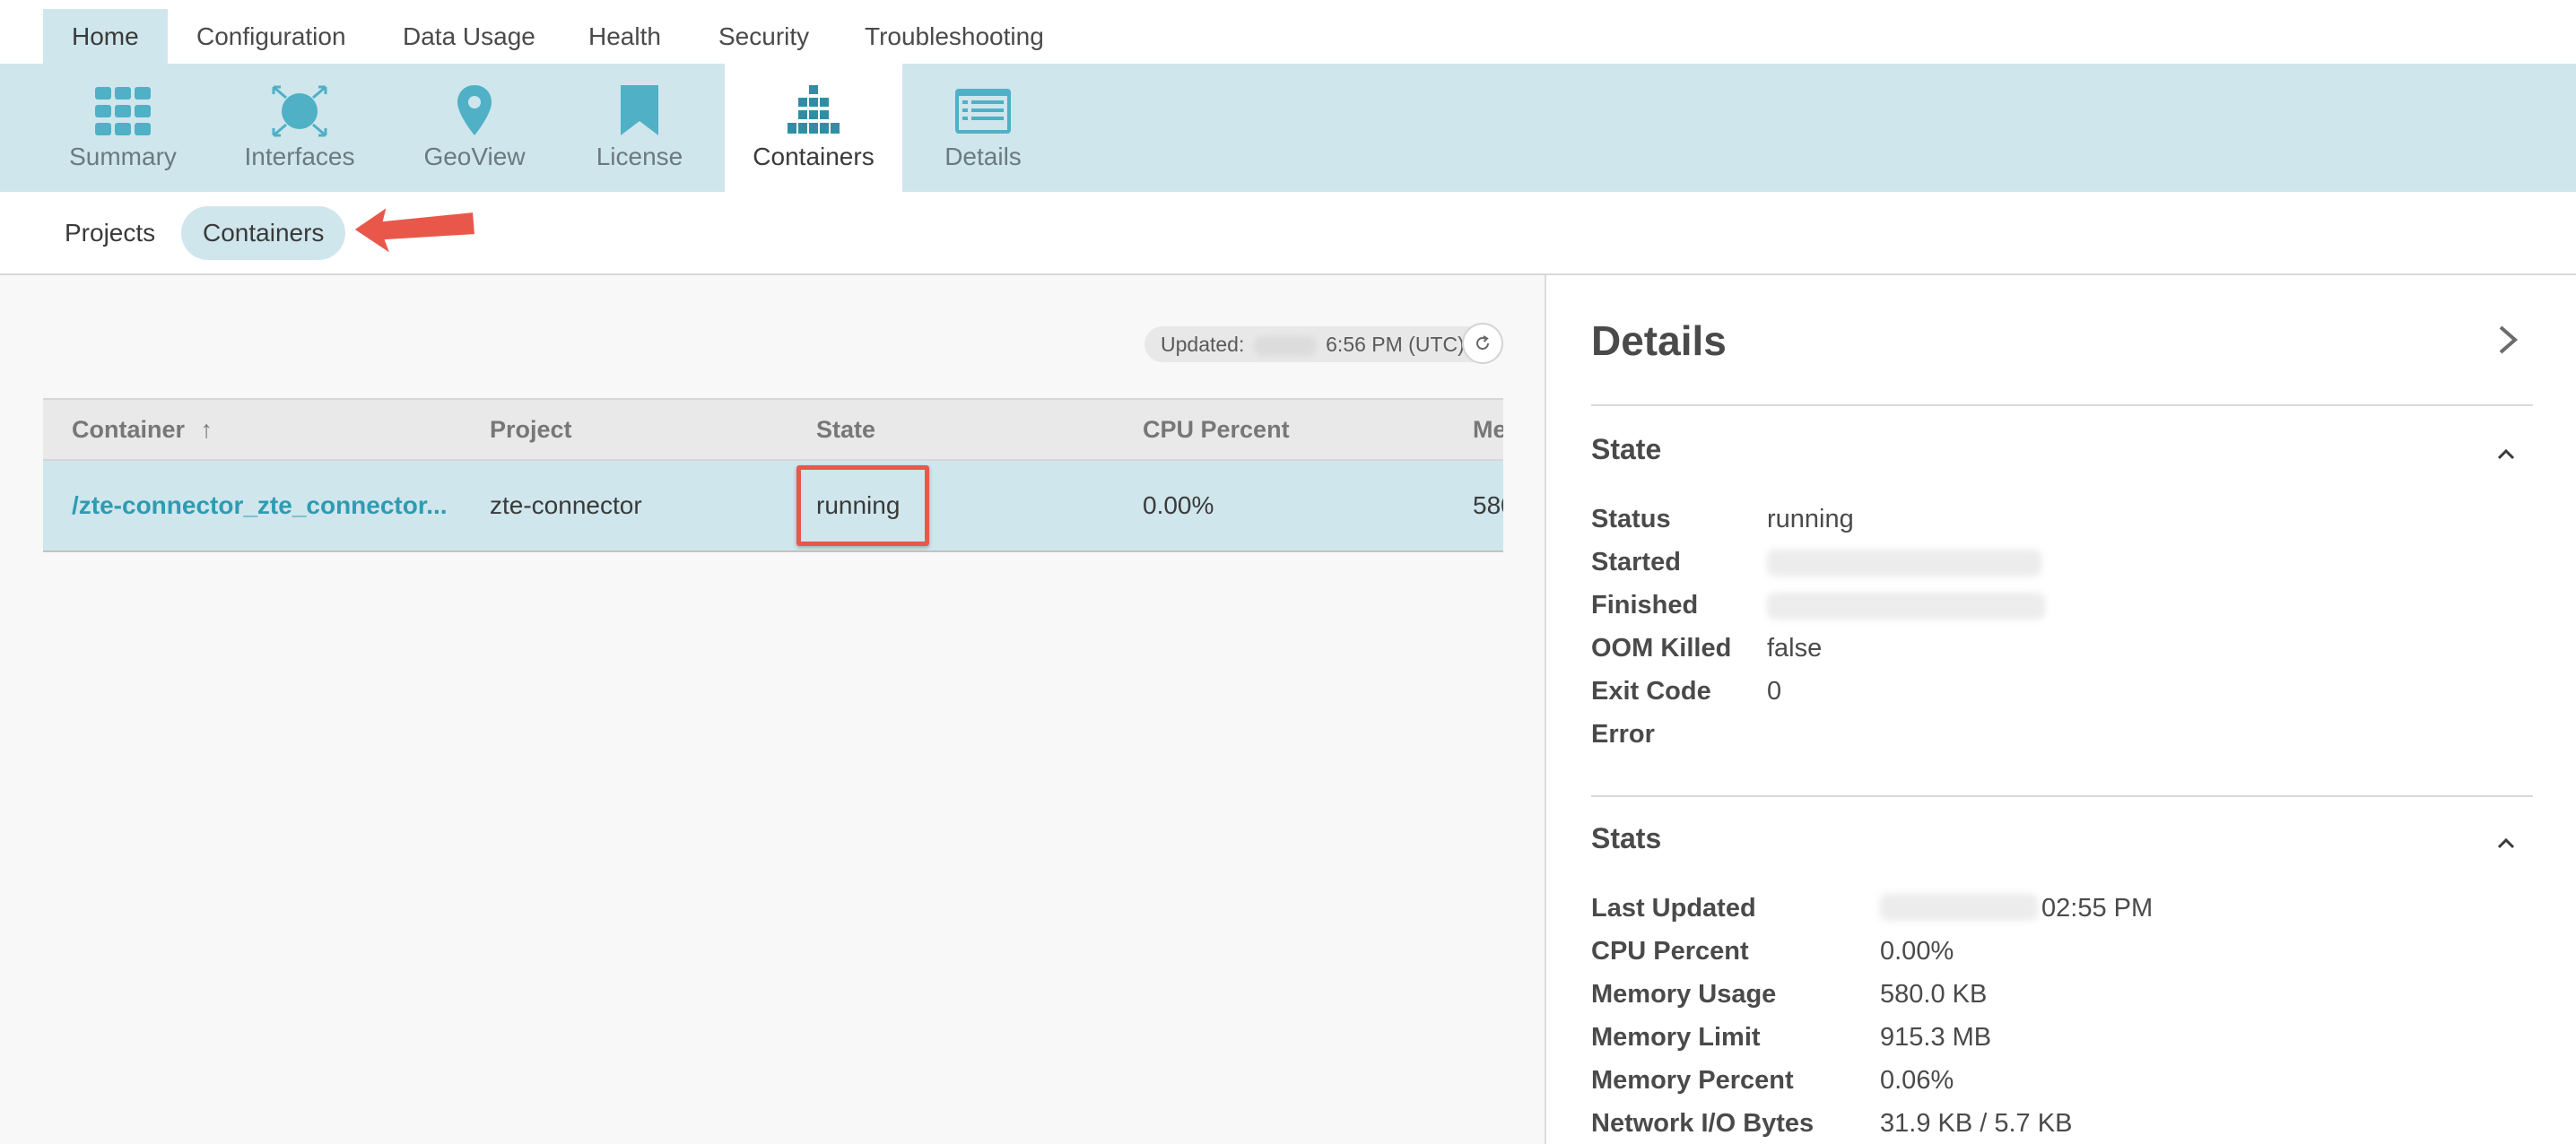 The image size is (2576, 1144). I want to click on redacted-last-updated-date, so click(1959, 907).